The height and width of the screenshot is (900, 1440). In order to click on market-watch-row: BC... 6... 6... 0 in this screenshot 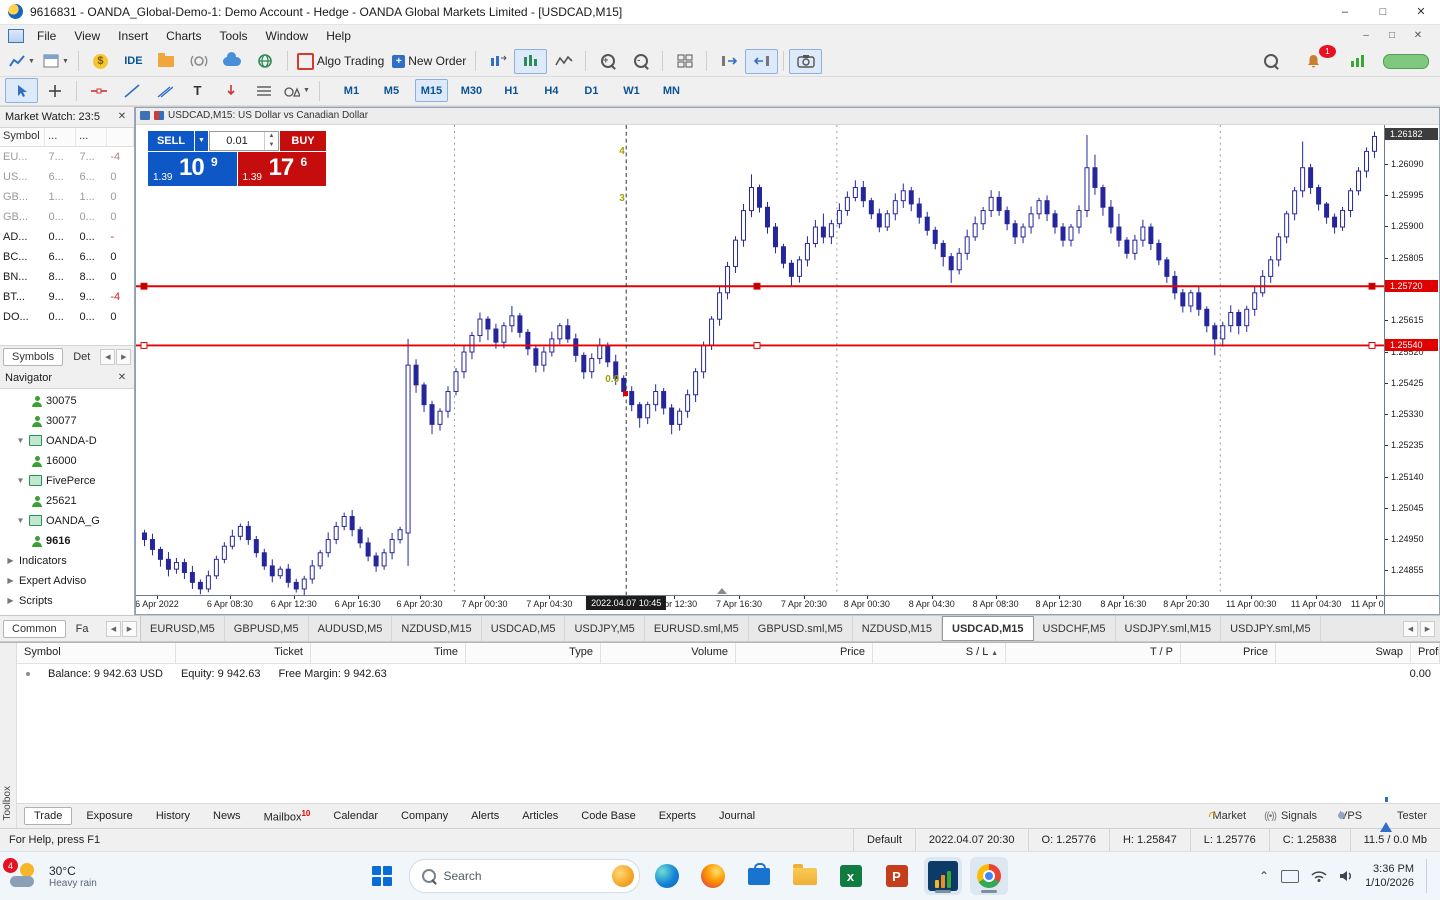, I will do `click(67, 257)`.